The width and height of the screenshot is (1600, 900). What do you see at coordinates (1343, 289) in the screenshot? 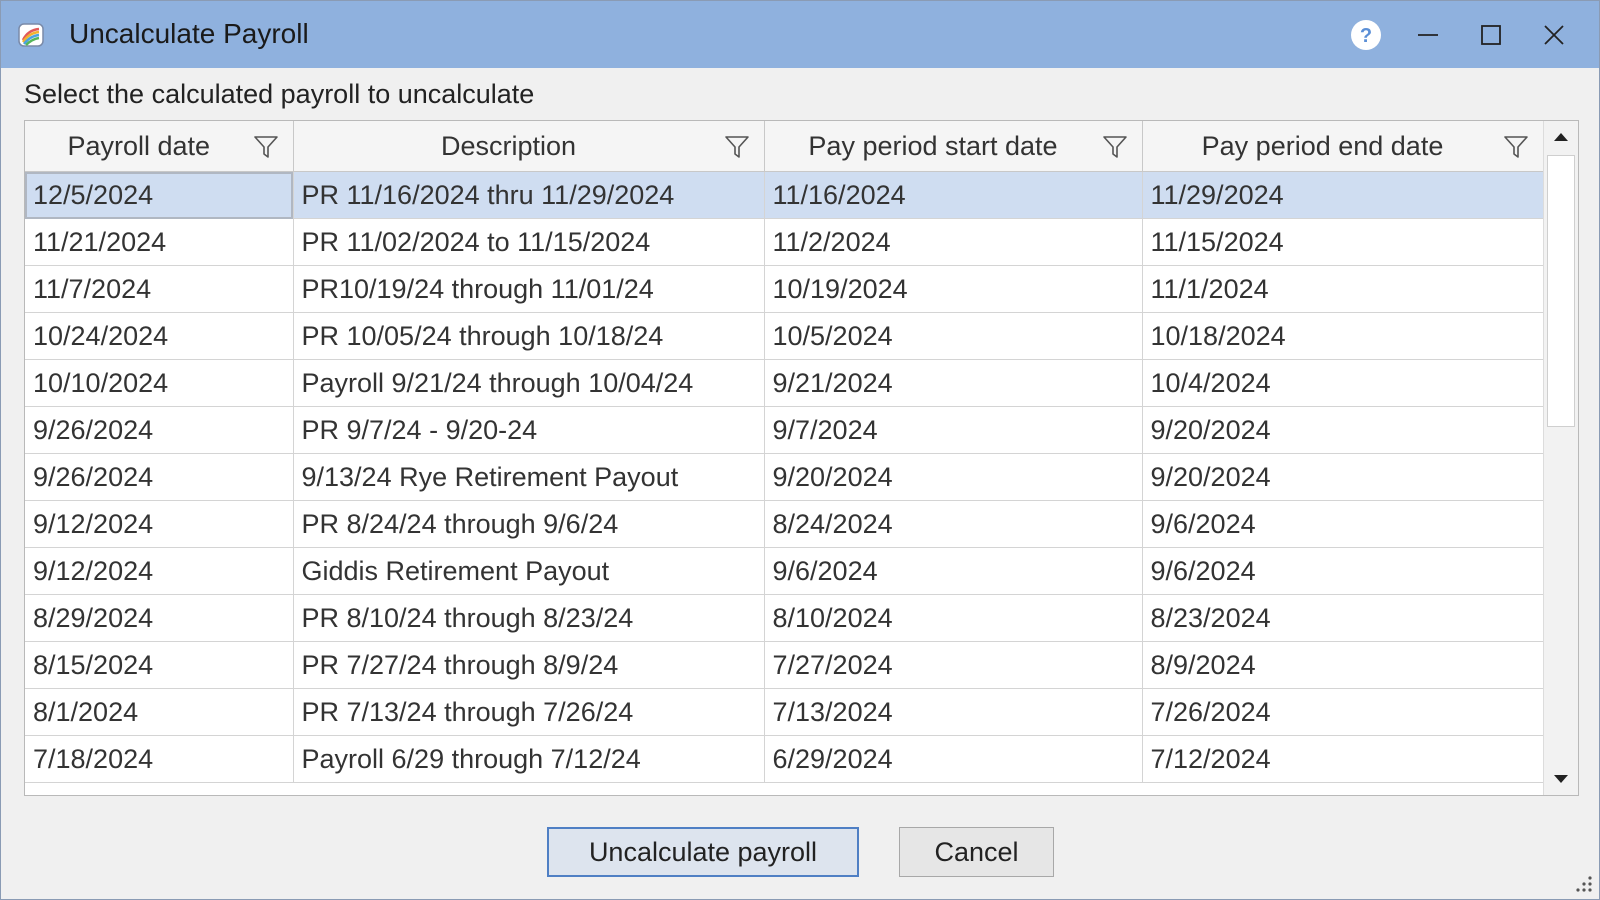
I see `end-date-cell: 11/1/2024` at bounding box center [1343, 289].